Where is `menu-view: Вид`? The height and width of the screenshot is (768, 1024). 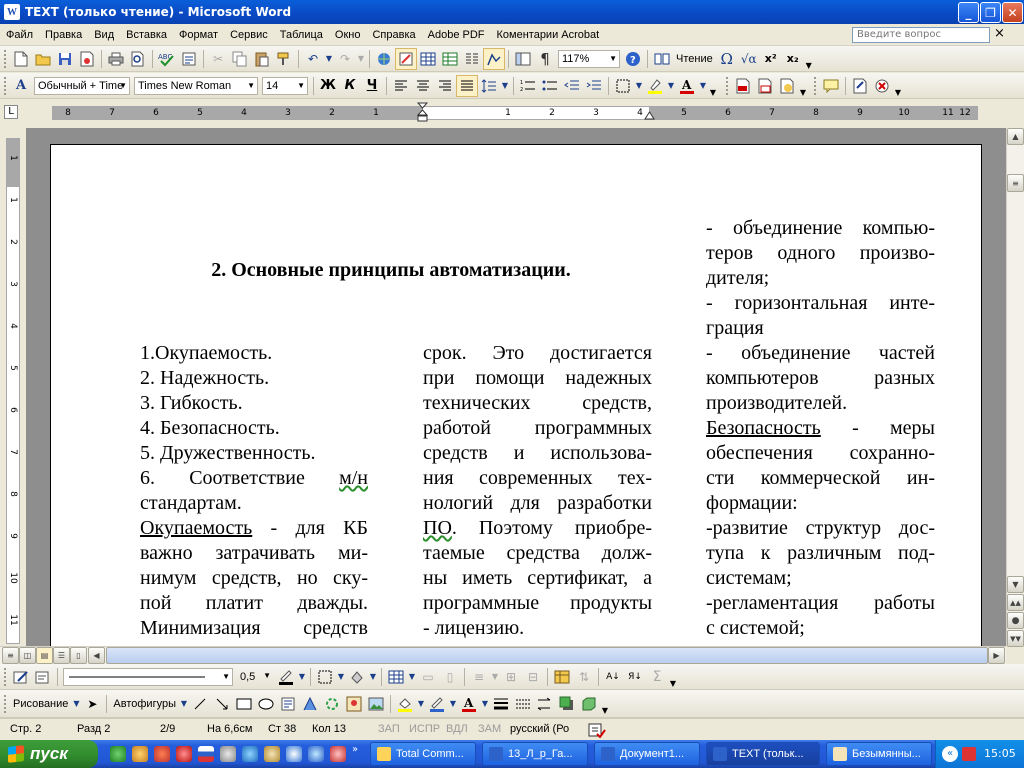 menu-view: Вид is located at coordinates (104, 35).